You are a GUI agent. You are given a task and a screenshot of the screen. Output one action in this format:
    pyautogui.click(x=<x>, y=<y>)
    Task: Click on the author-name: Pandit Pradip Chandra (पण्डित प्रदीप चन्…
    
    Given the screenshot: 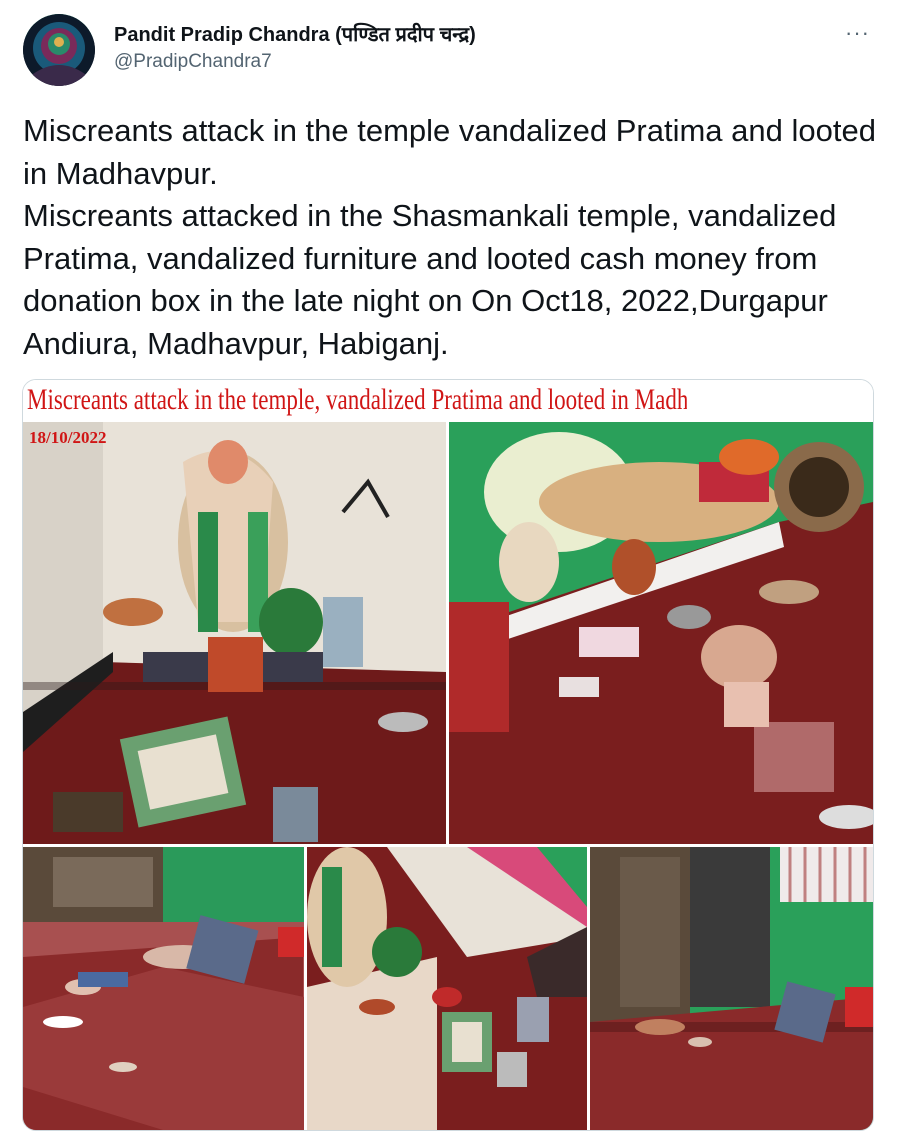 What is the action you would take?
    pyautogui.click(x=295, y=33)
    